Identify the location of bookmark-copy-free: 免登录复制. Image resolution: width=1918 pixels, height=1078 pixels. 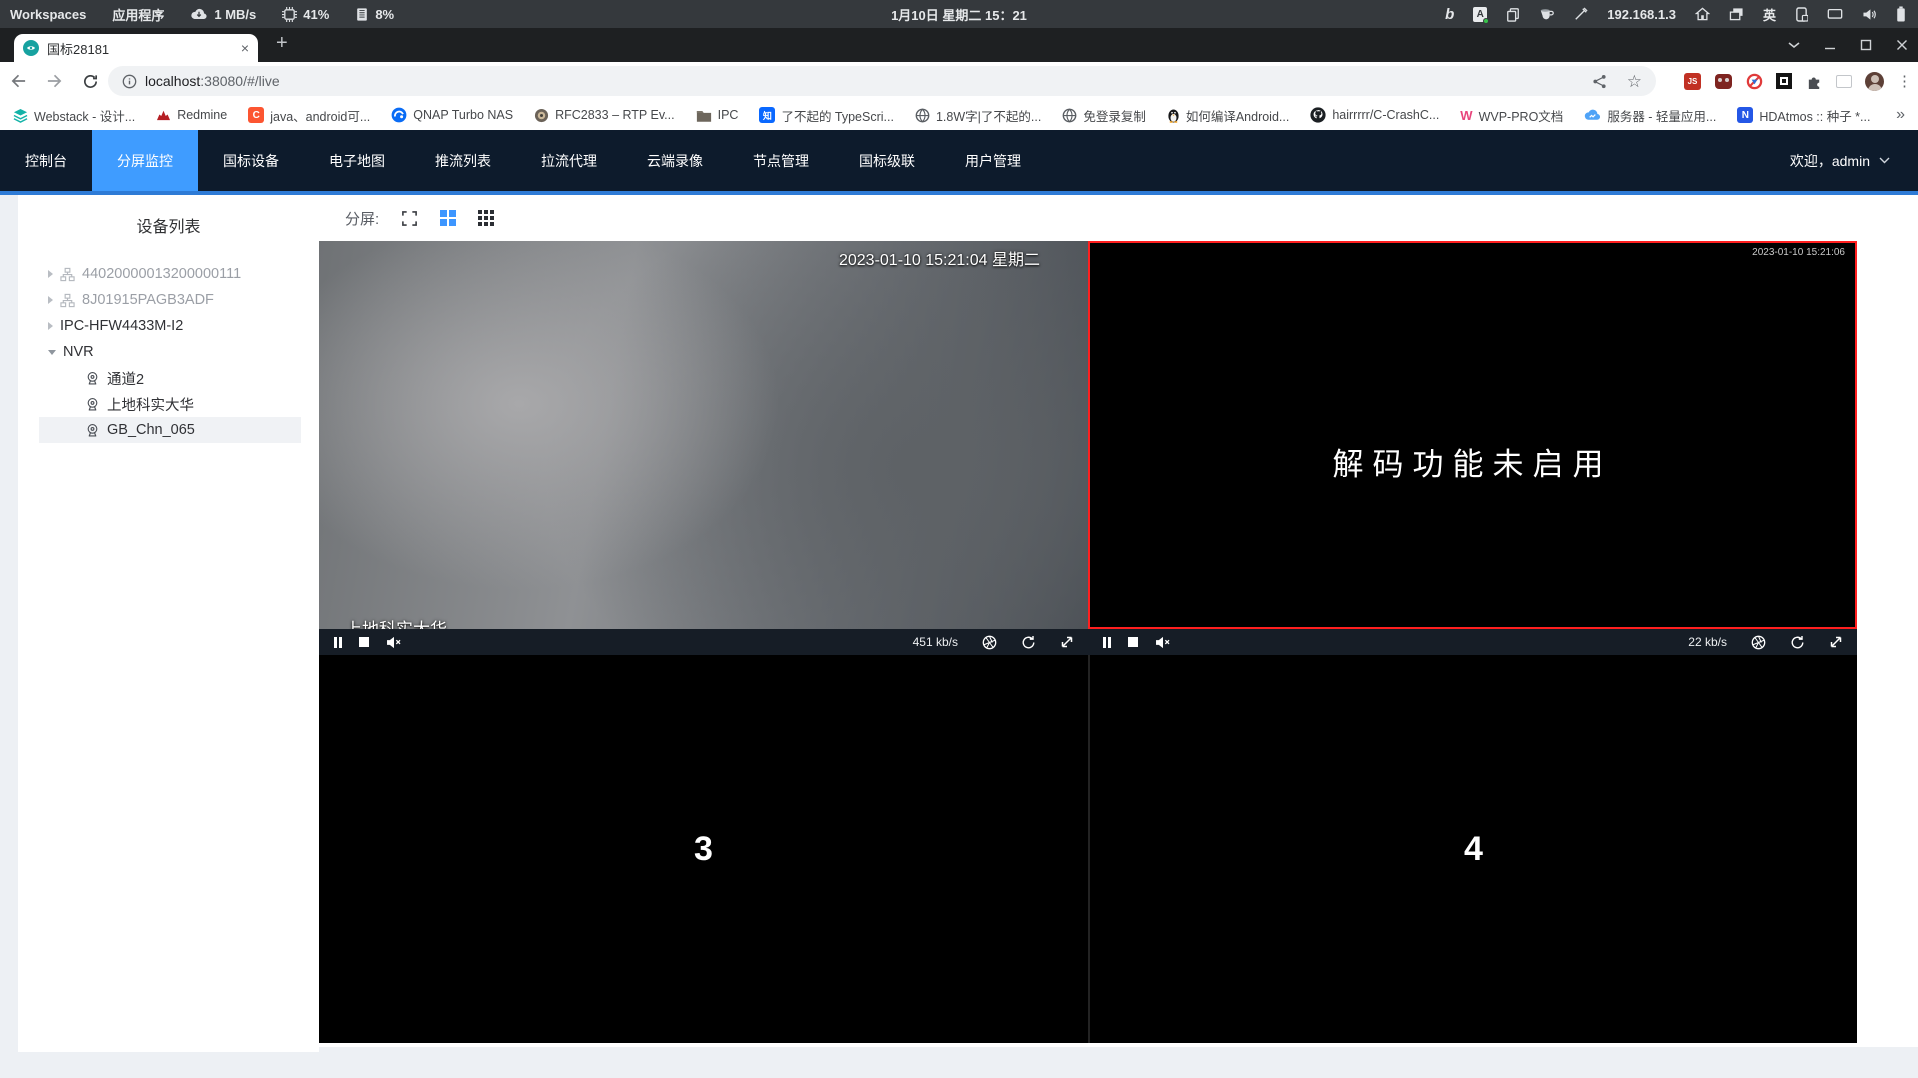
(1104, 115).